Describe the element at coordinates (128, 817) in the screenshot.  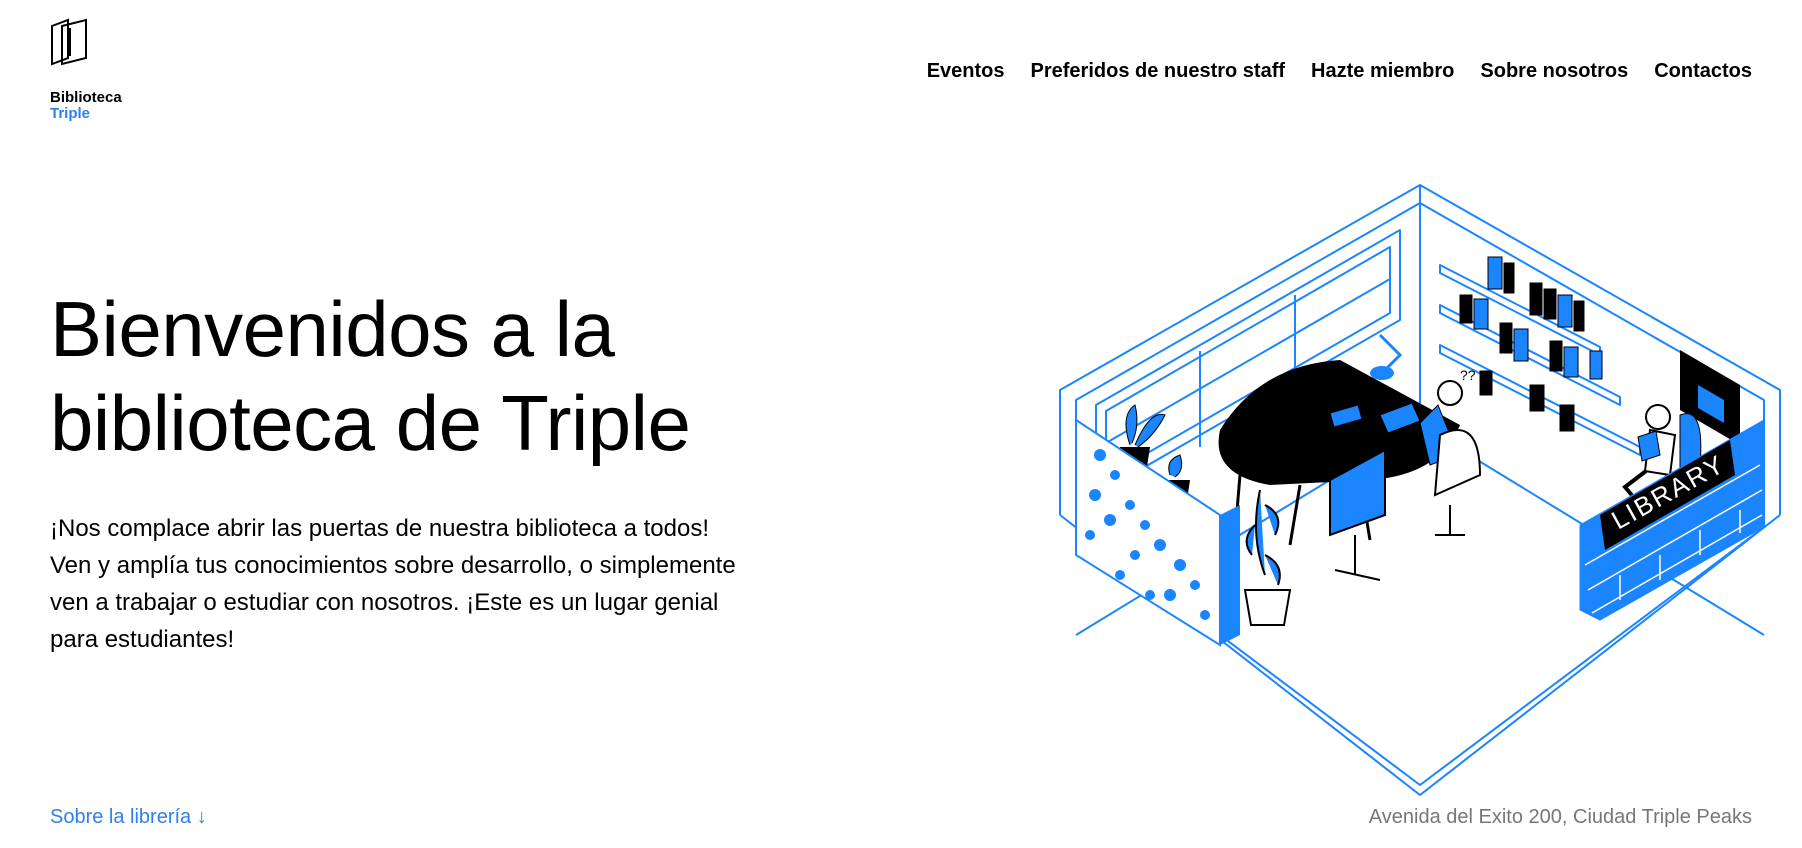
I see `about-library-link: Sobre la librería ↓` at that location.